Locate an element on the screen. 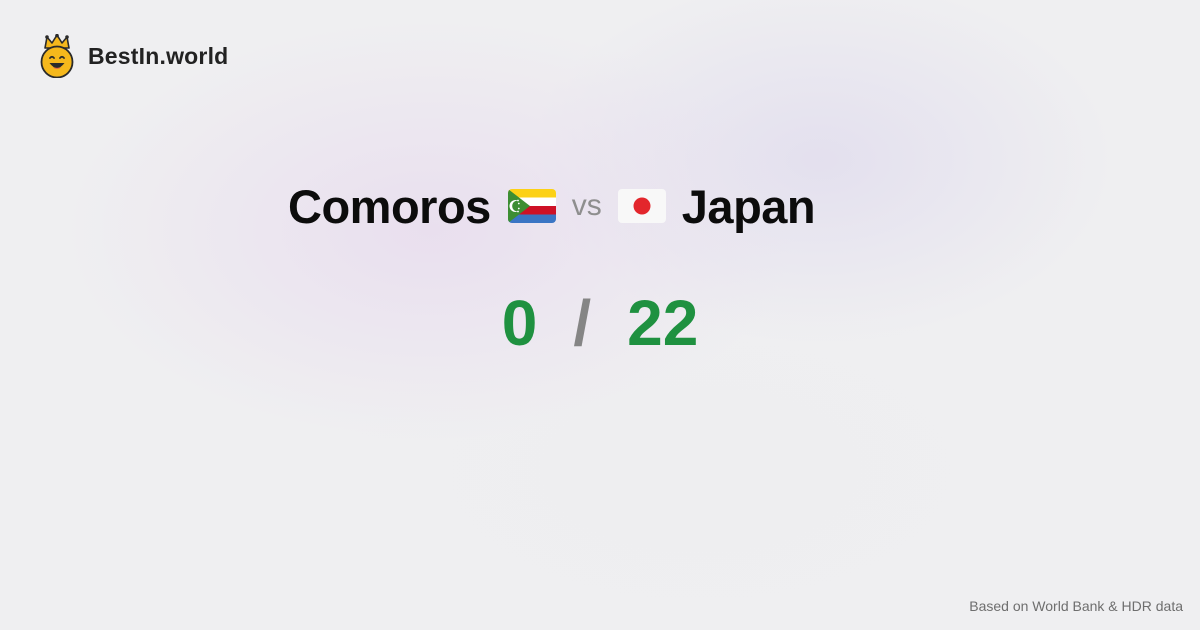  left-country-name: Comoros is located at coordinates (389, 206).